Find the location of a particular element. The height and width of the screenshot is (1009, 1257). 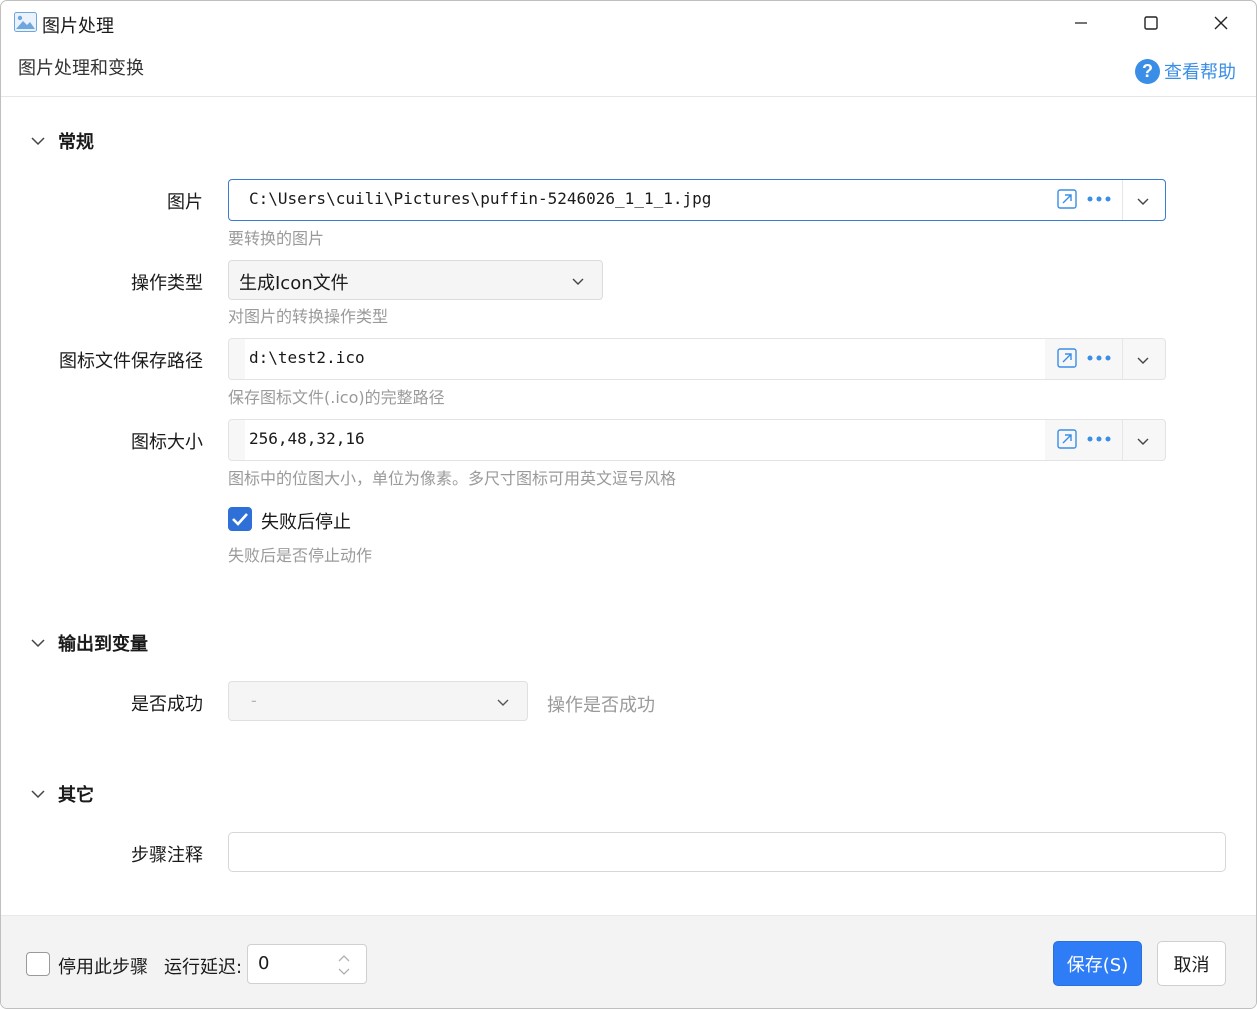

icon-save-path-field: d:\test2.ico is located at coordinates (697, 359).